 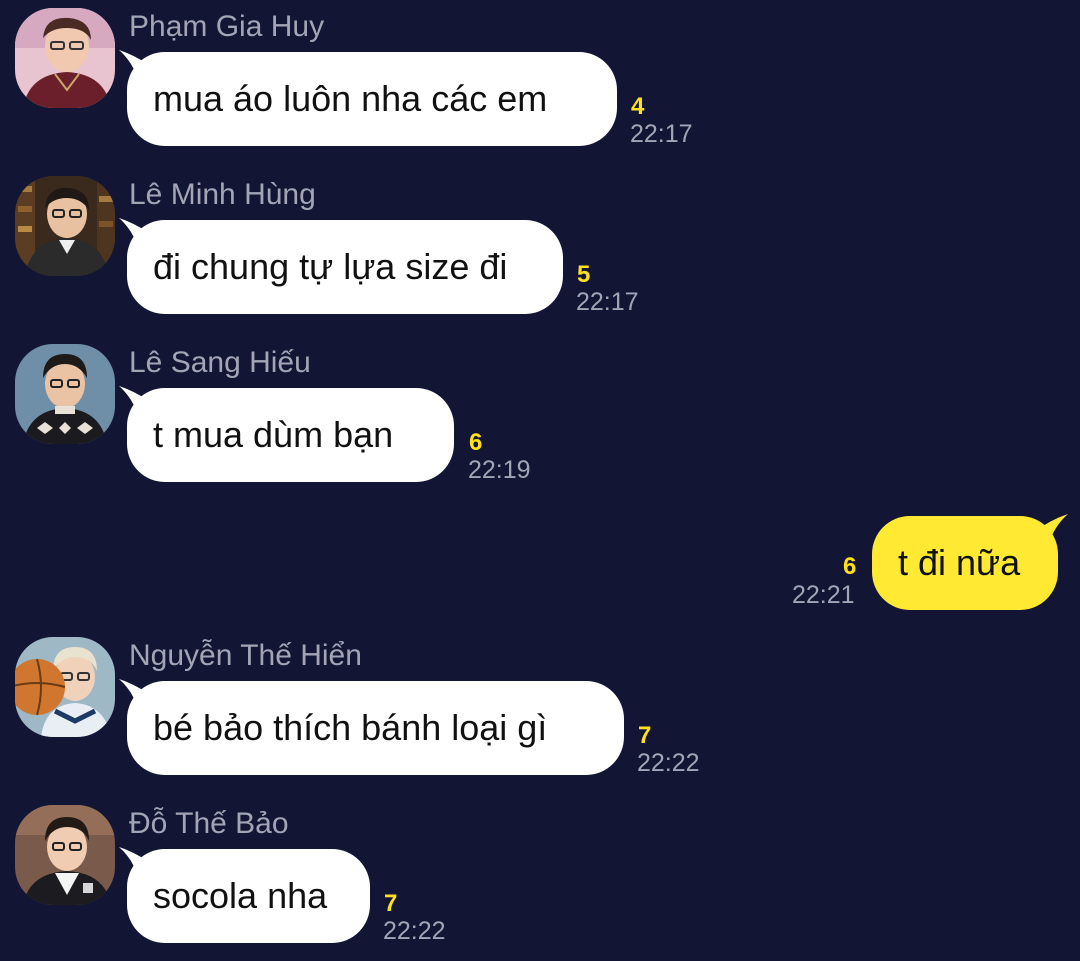 I want to click on message-text: t mua dùm bạn, so click(x=273, y=434).